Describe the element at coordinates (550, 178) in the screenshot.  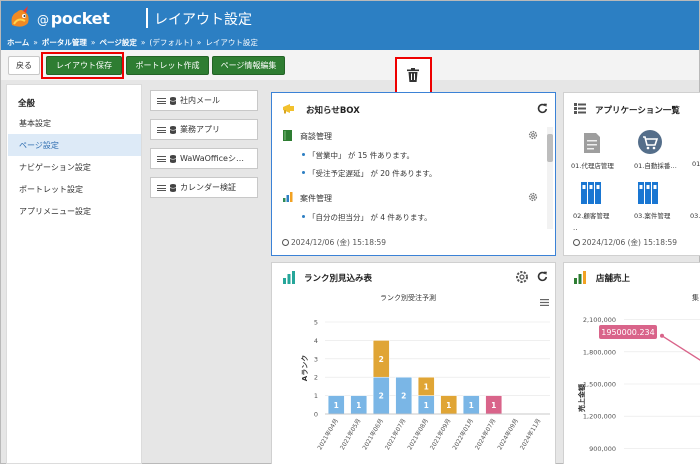
I see `notice-scrollbar` at that location.